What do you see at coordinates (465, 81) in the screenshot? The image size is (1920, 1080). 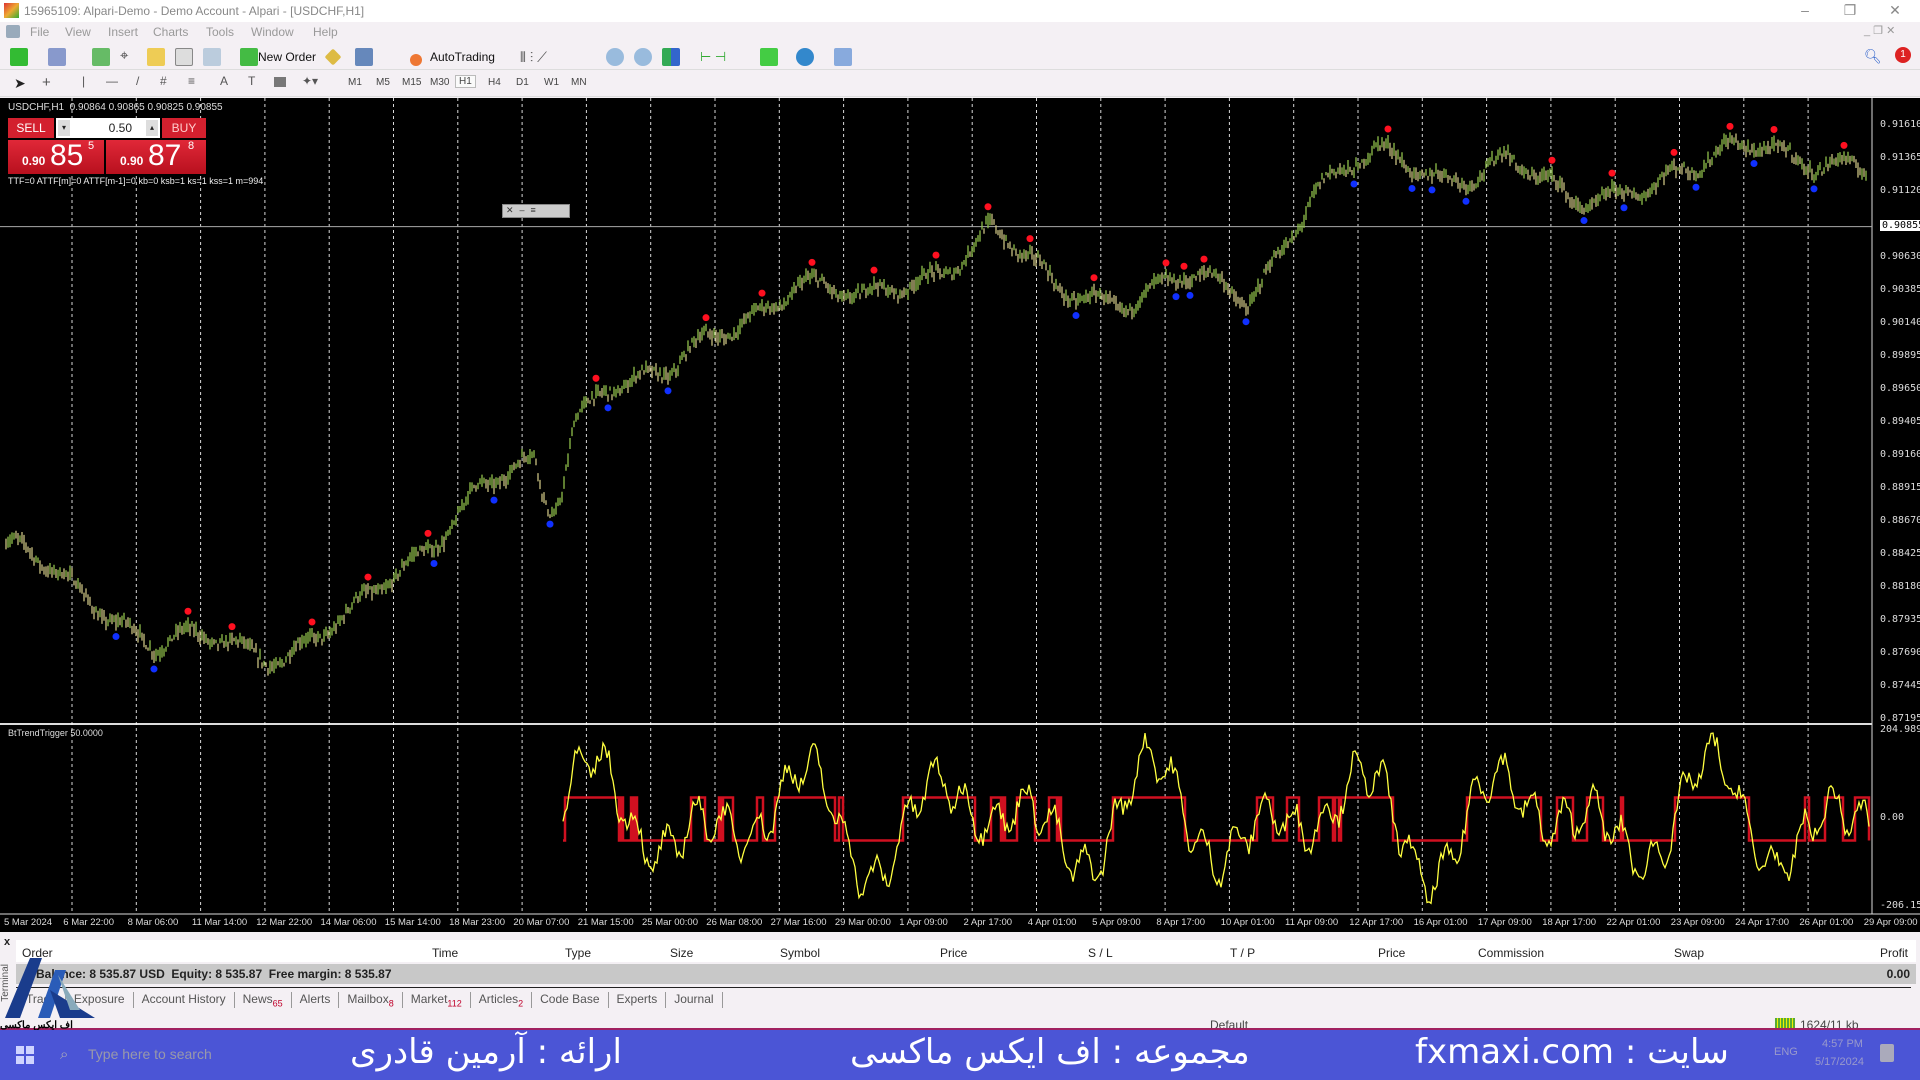 I see `timeframe-h1: H1` at bounding box center [465, 81].